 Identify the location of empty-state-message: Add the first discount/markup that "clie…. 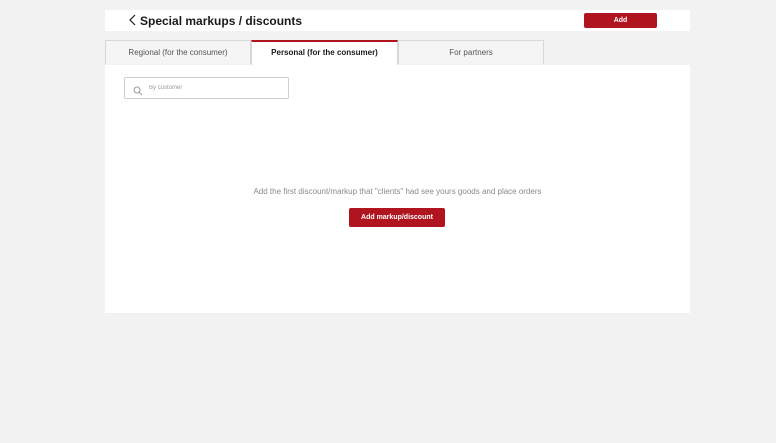
(397, 191).